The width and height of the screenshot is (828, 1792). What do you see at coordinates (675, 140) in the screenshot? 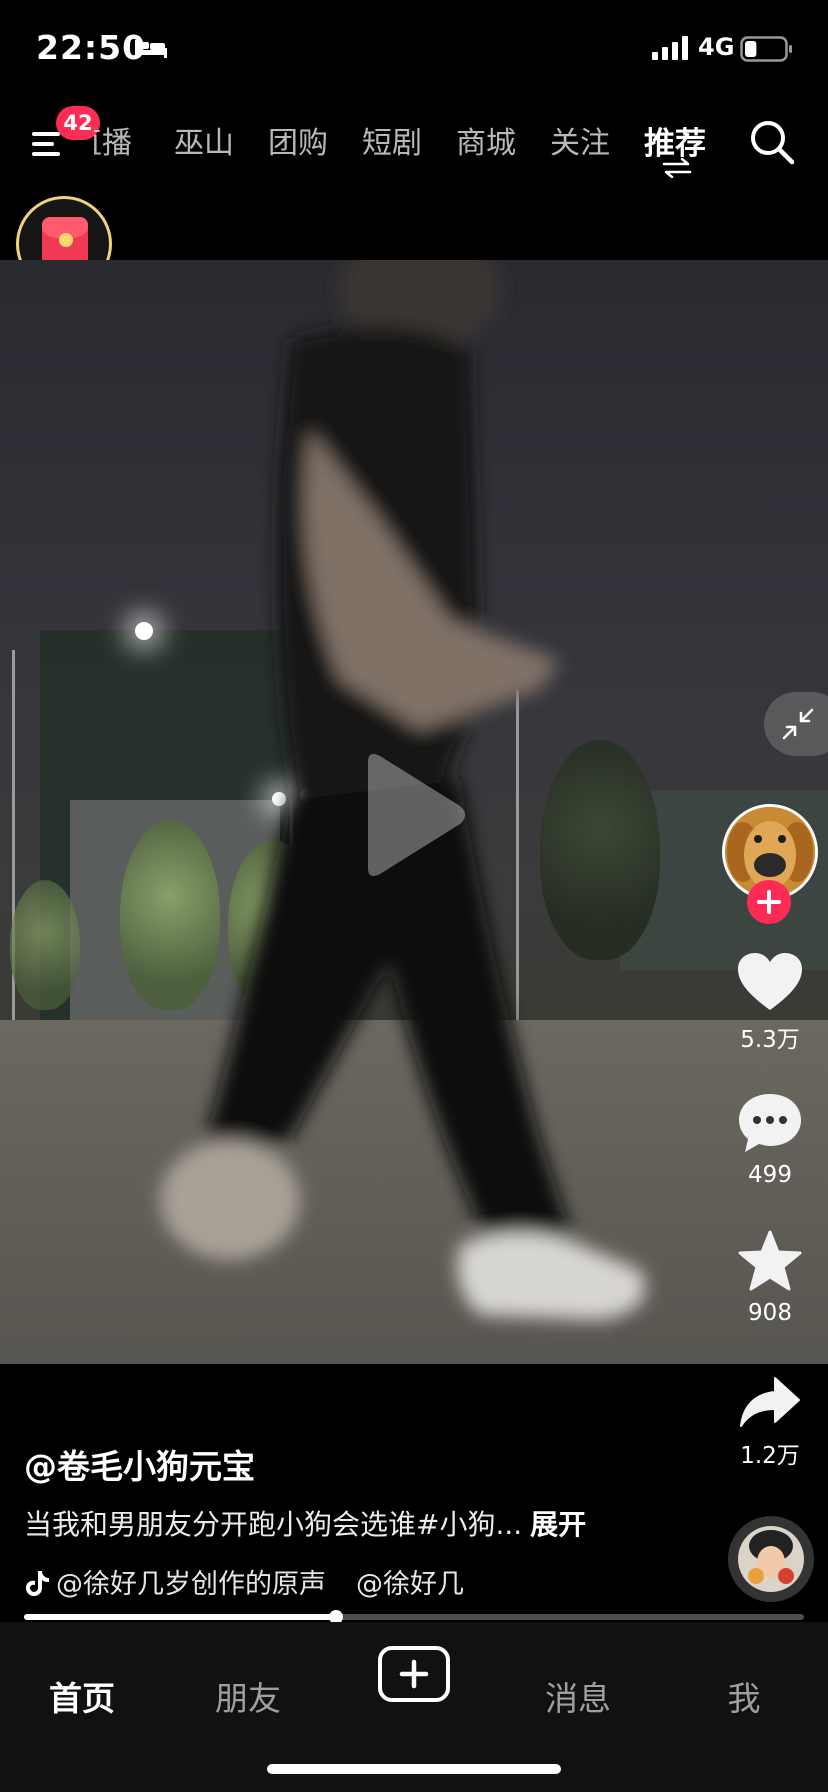
I see `tab-recommended: 推荐` at bounding box center [675, 140].